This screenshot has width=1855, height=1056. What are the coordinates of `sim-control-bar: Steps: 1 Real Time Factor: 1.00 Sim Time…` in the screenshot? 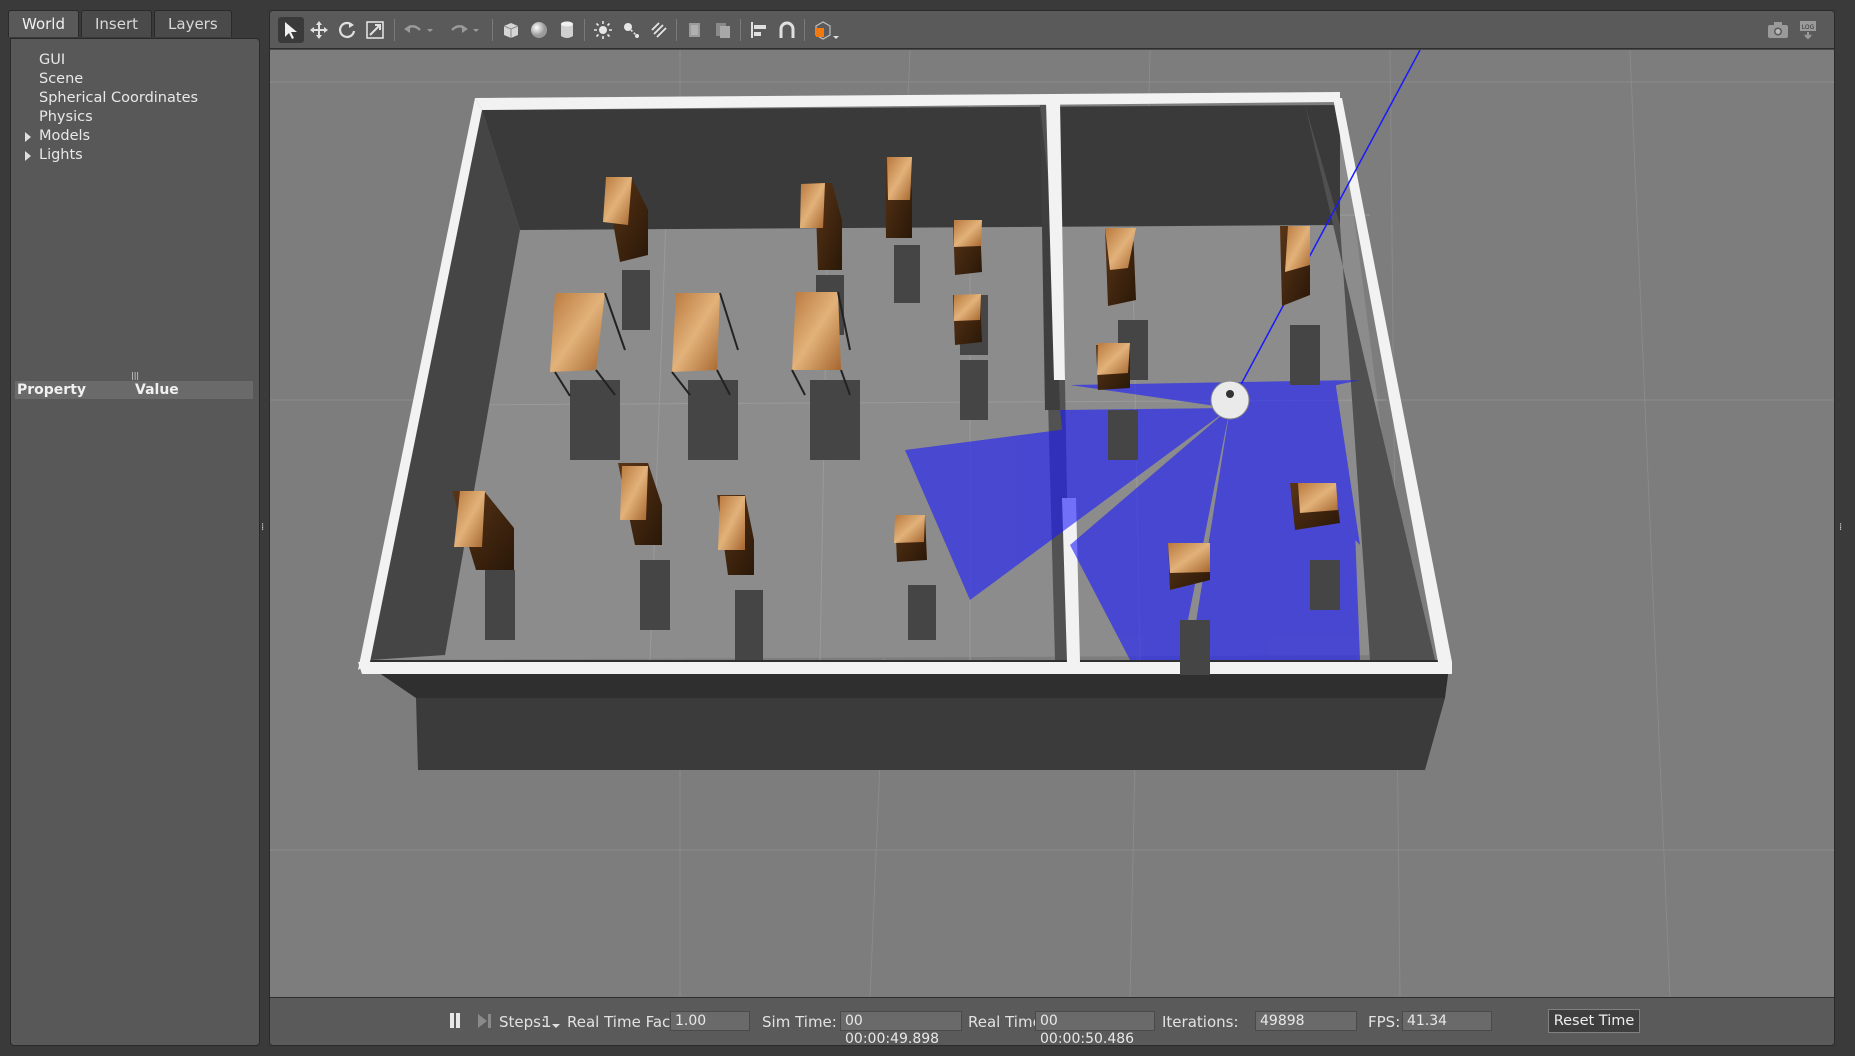 It's located at (1052, 1021).